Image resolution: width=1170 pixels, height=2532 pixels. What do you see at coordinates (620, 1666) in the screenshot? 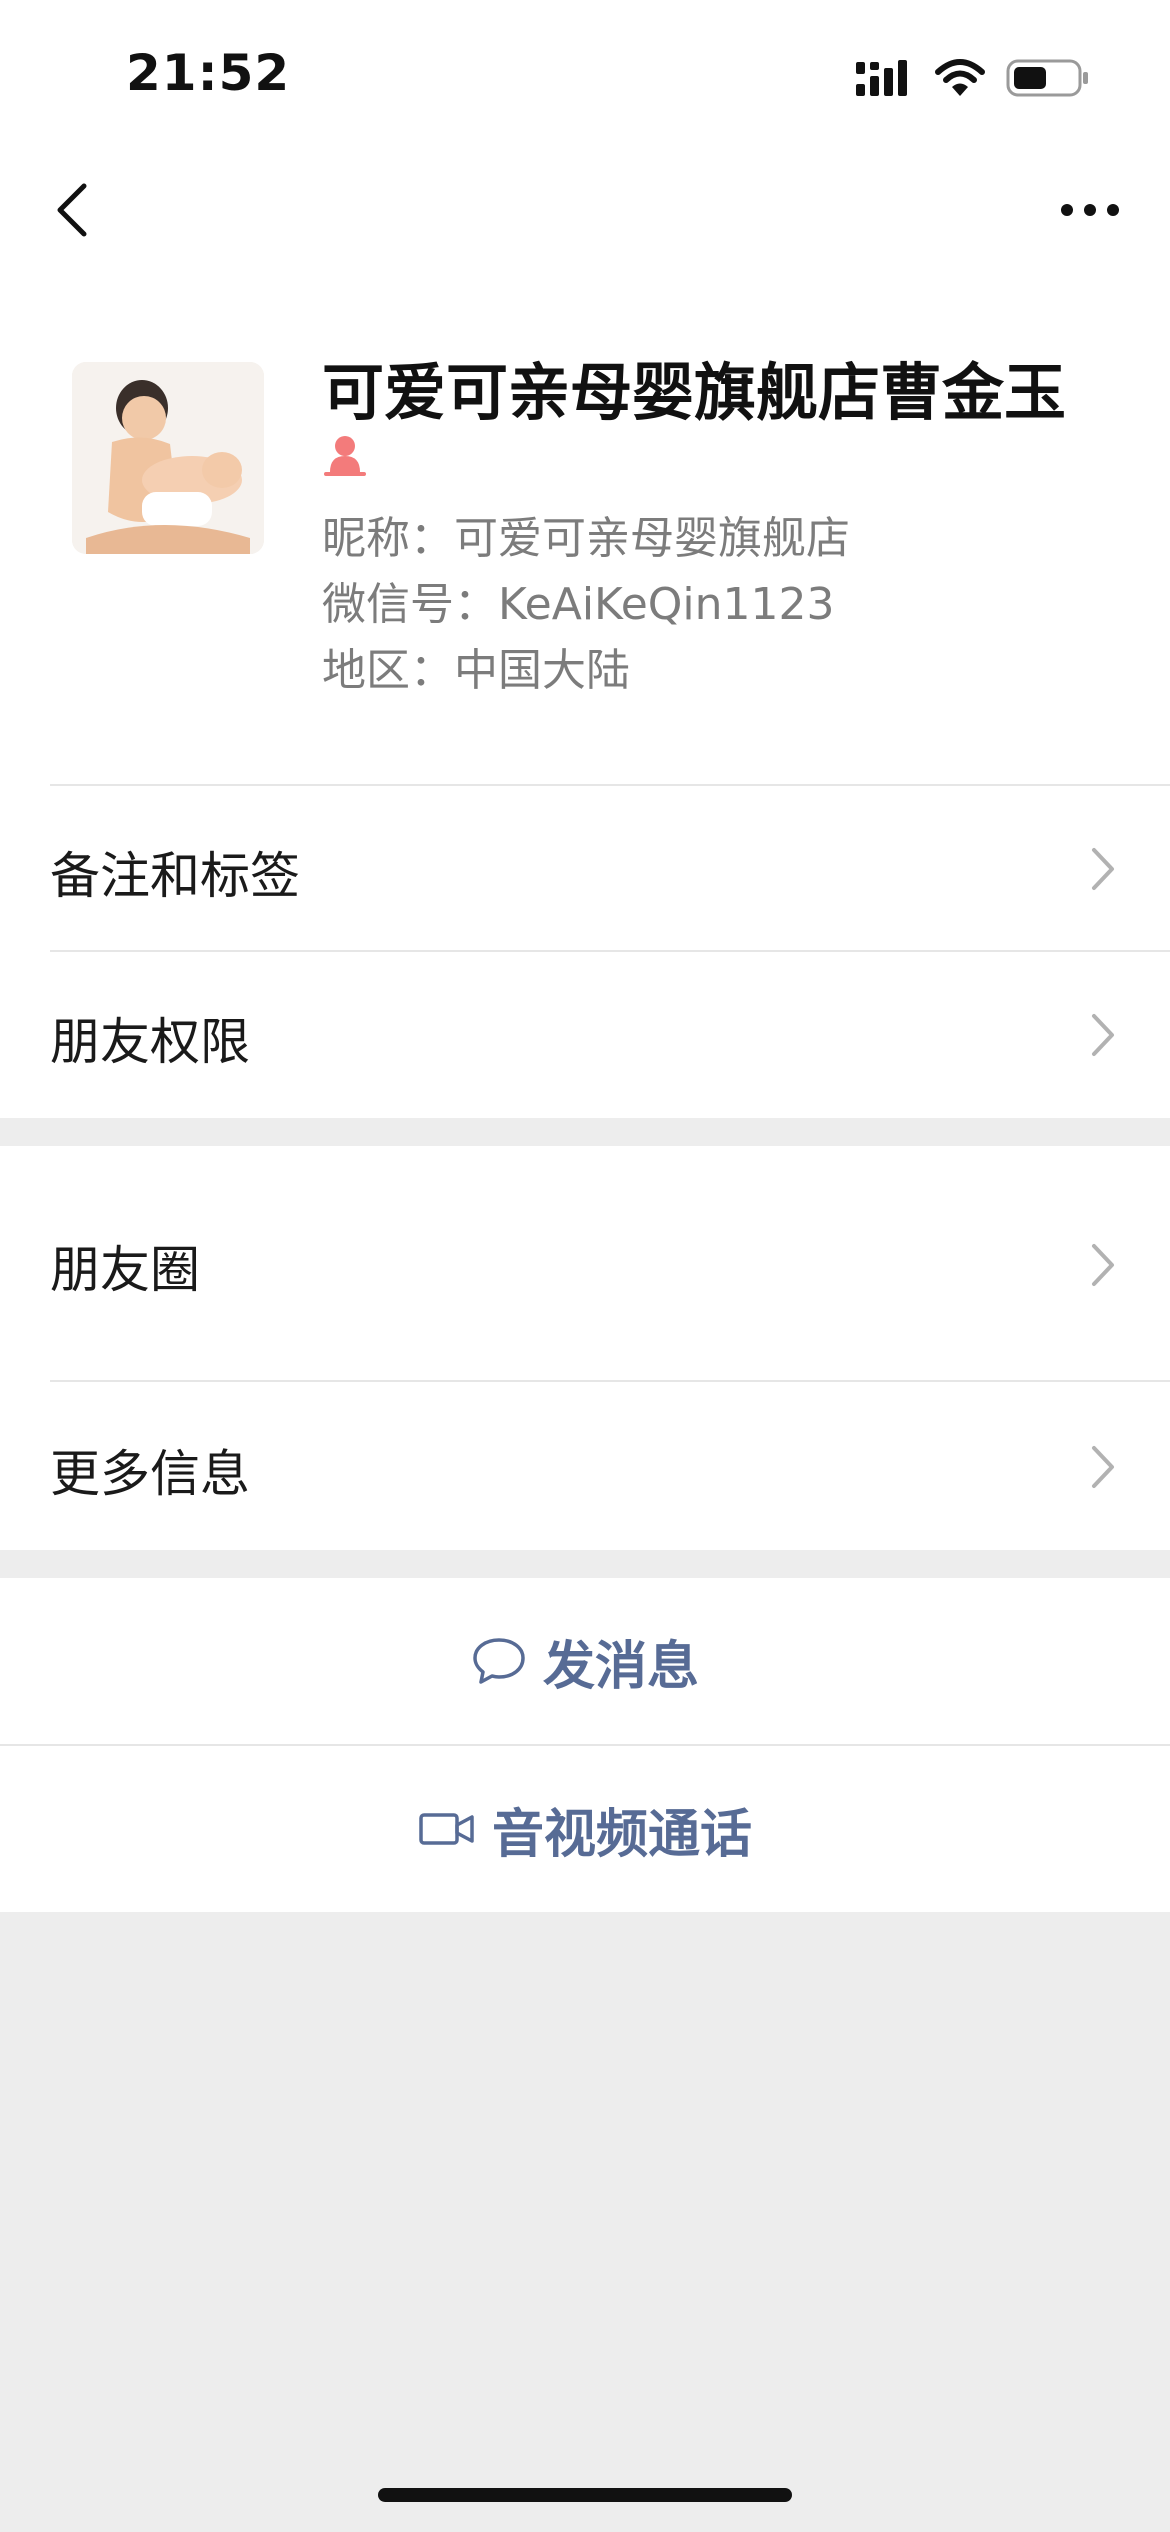
I see `send-message-label: 发消息` at bounding box center [620, 1666].